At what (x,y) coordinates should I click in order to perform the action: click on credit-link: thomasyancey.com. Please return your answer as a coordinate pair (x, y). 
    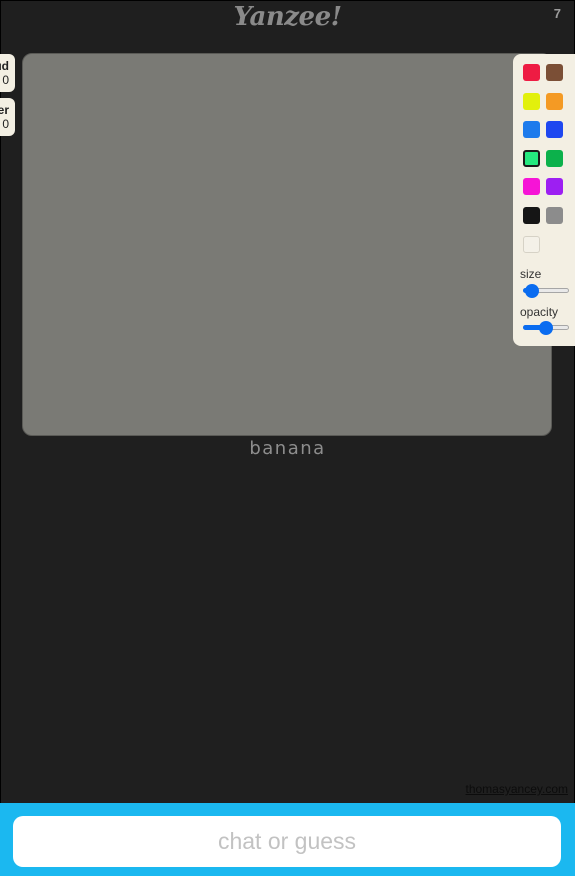
    Looking at the image, I should click on (517, 789).